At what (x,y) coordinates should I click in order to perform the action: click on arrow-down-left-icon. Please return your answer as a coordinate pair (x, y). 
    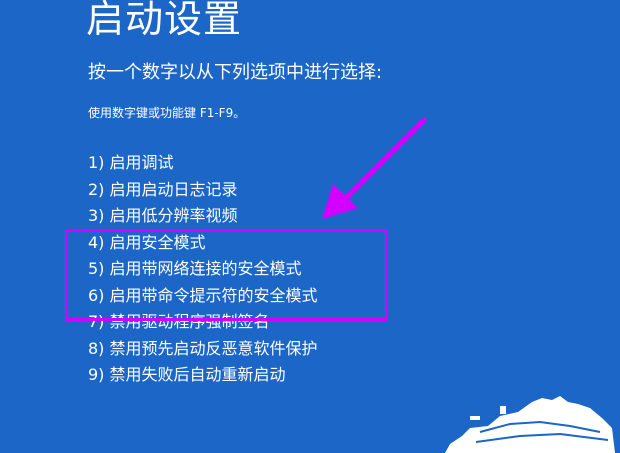
    Looking at the image, I should click on (374, 168).